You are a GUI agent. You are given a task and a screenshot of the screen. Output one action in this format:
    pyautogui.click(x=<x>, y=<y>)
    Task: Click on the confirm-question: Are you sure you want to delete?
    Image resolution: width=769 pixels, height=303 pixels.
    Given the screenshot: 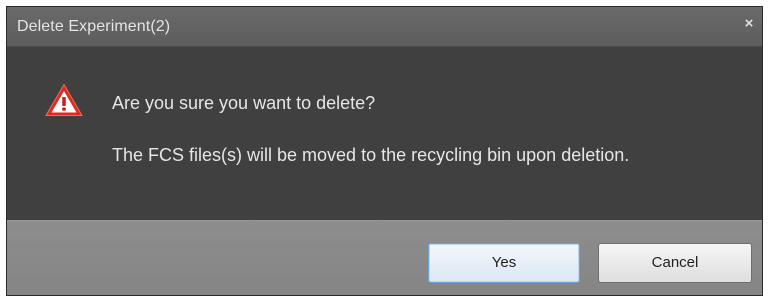 What is the action you would take?
    pyautogui.click(x=244, y=103)
    